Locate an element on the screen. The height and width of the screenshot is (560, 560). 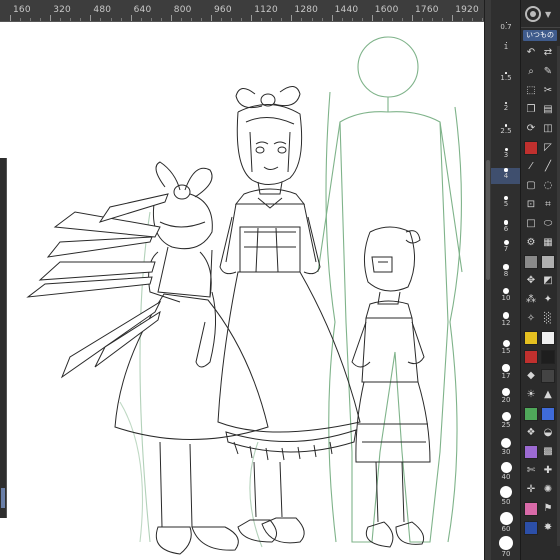
star-icon: ✦ is located at coordinates (548, 300).